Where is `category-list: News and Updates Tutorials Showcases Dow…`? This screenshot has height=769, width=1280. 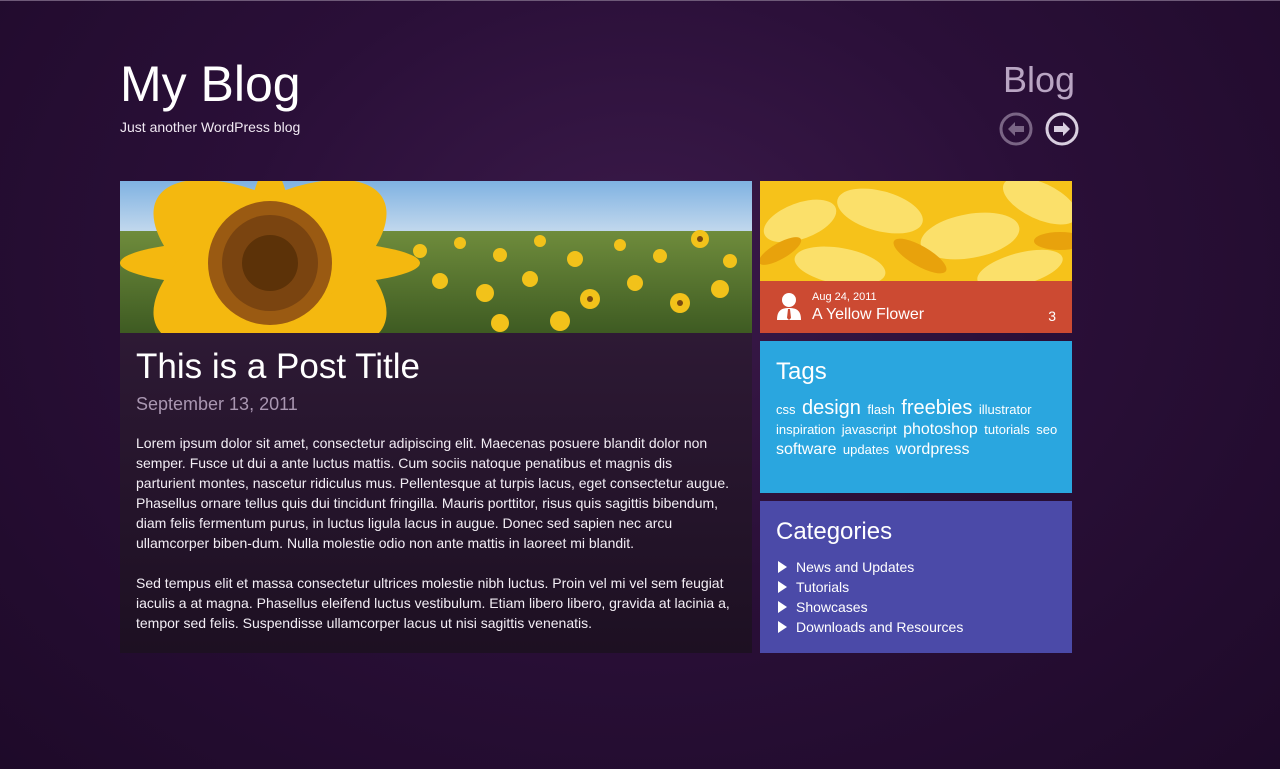
category-list: News and Updates Tutorials Showcases Dow… is located at coordinates (870, 597).